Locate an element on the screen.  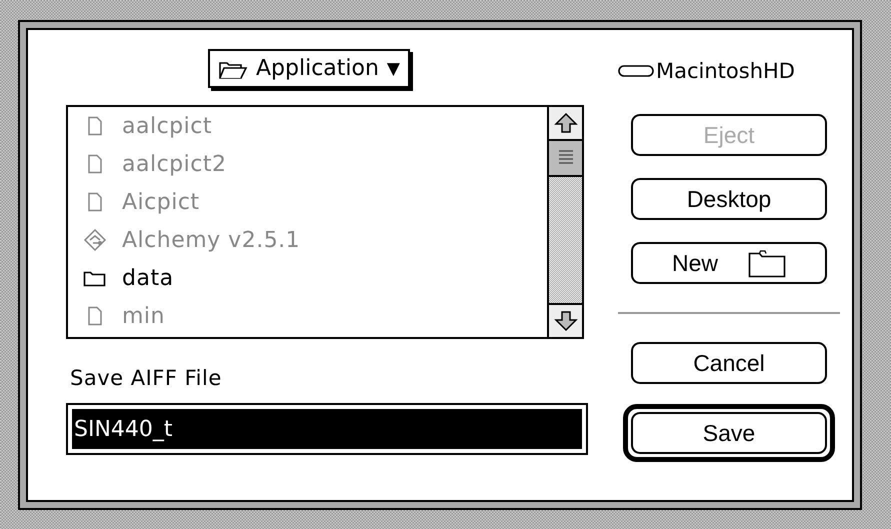
dialog-button: Save is located at coordinates (729, 433).